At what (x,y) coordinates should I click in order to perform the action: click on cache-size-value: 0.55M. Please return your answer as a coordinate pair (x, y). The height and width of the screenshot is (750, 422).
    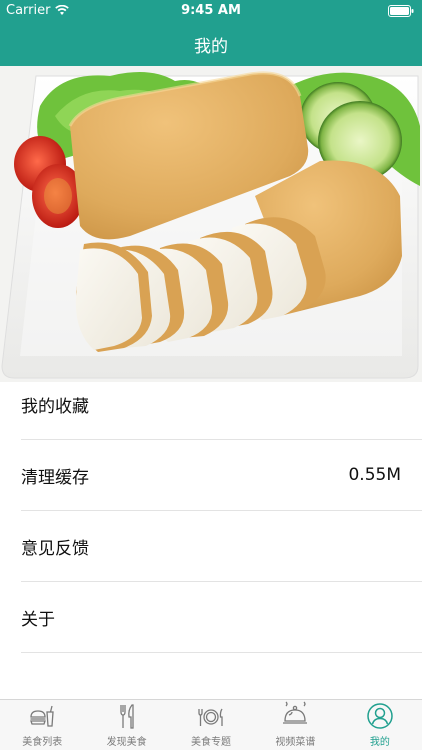
    Looking at the image, I should click on (374, 475).